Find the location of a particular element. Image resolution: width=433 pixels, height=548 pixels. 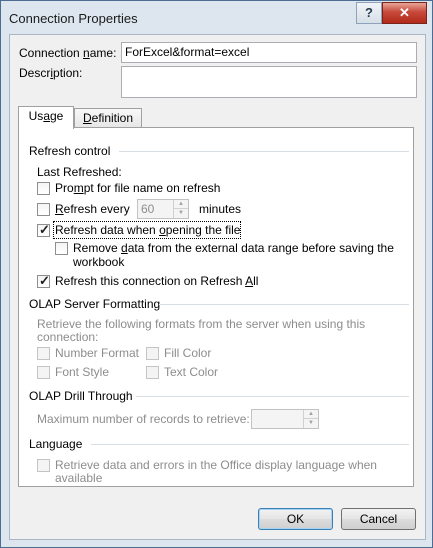

dialog-title: Connection Properties is located at coordinates (73, 18).